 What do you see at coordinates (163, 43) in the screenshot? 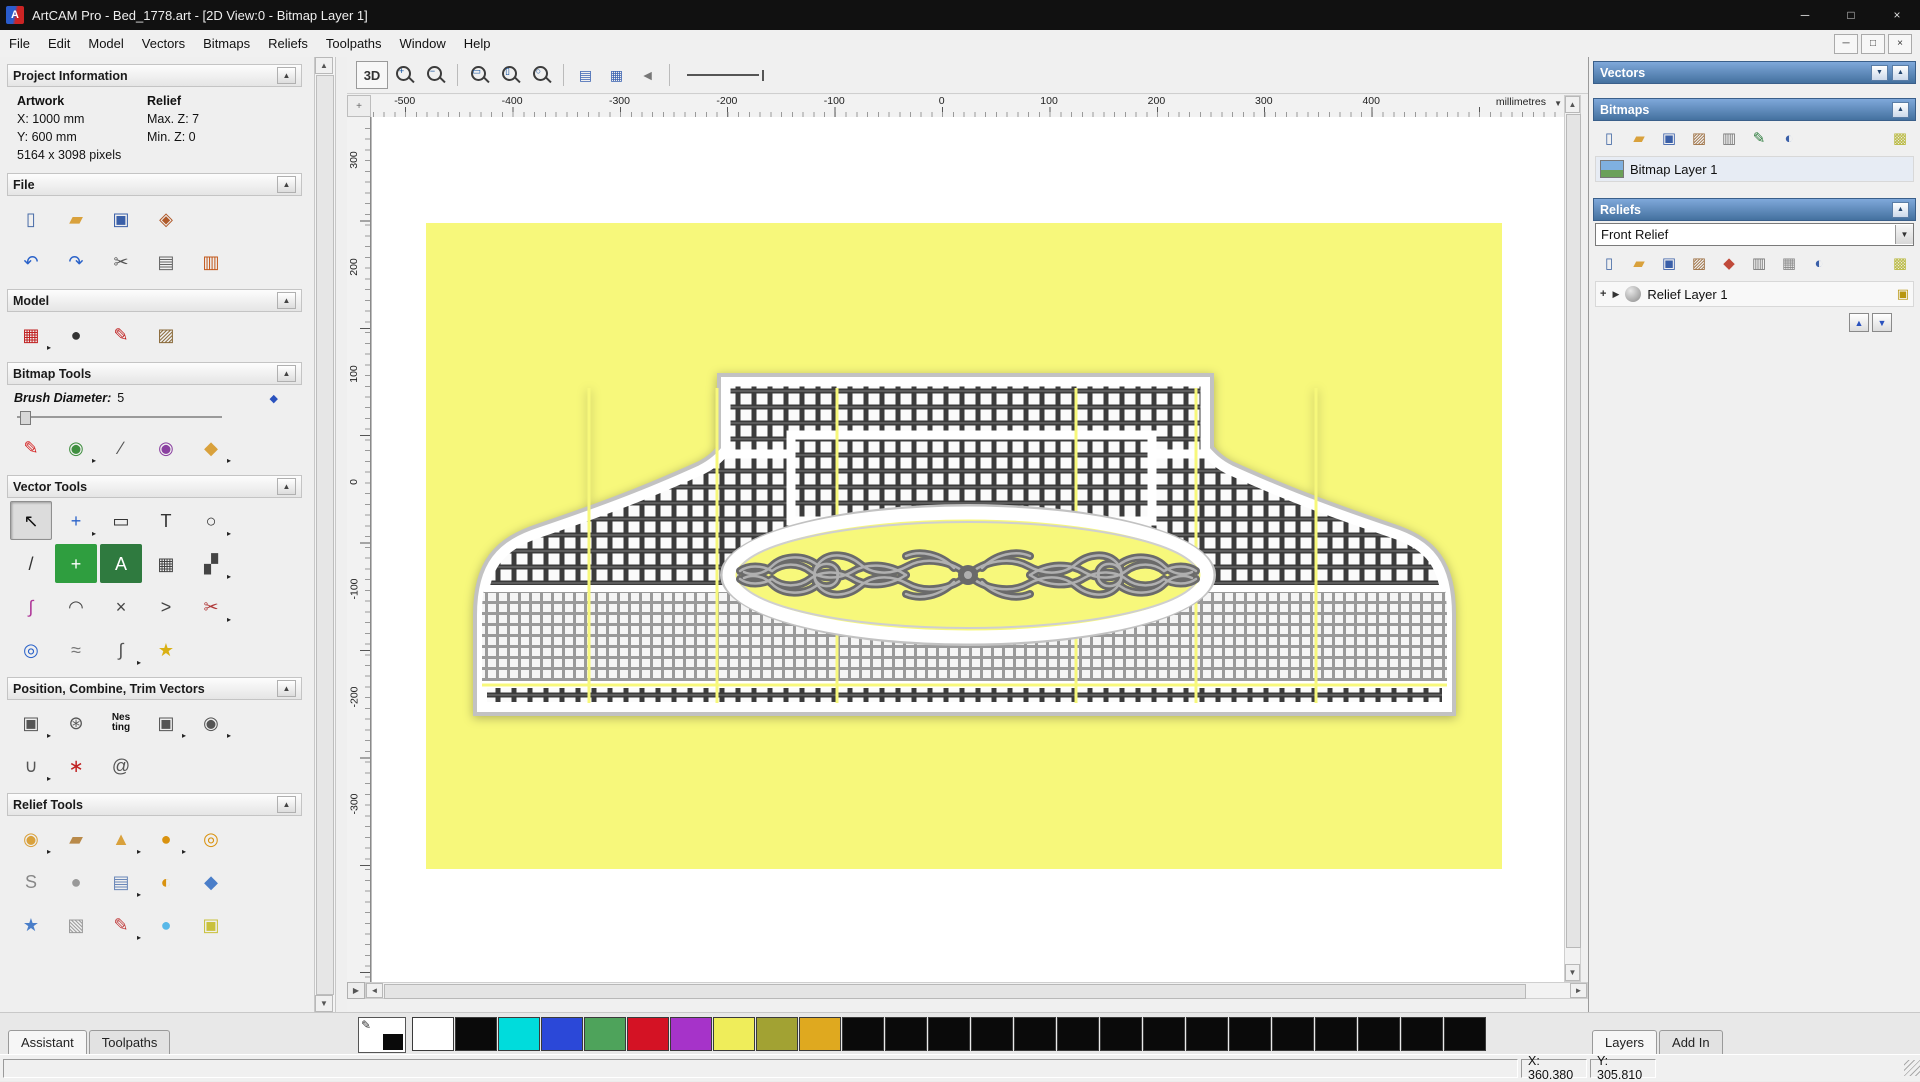
I see `menu-item: Vectors` at bounding box center [163, 43].